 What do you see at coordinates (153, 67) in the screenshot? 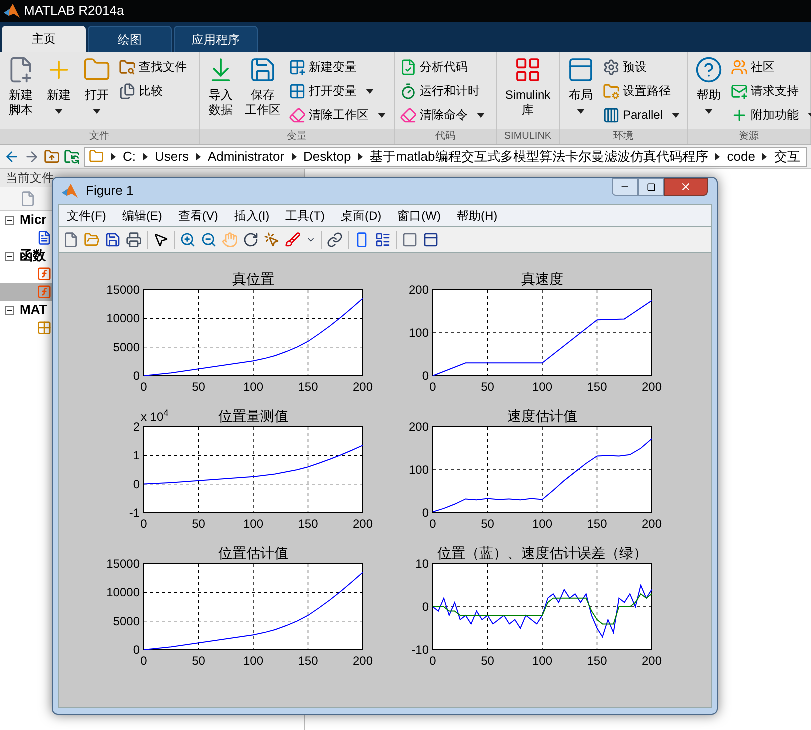
I see `toolstrip-button: 查找文件` at bounding box center [153, 67].